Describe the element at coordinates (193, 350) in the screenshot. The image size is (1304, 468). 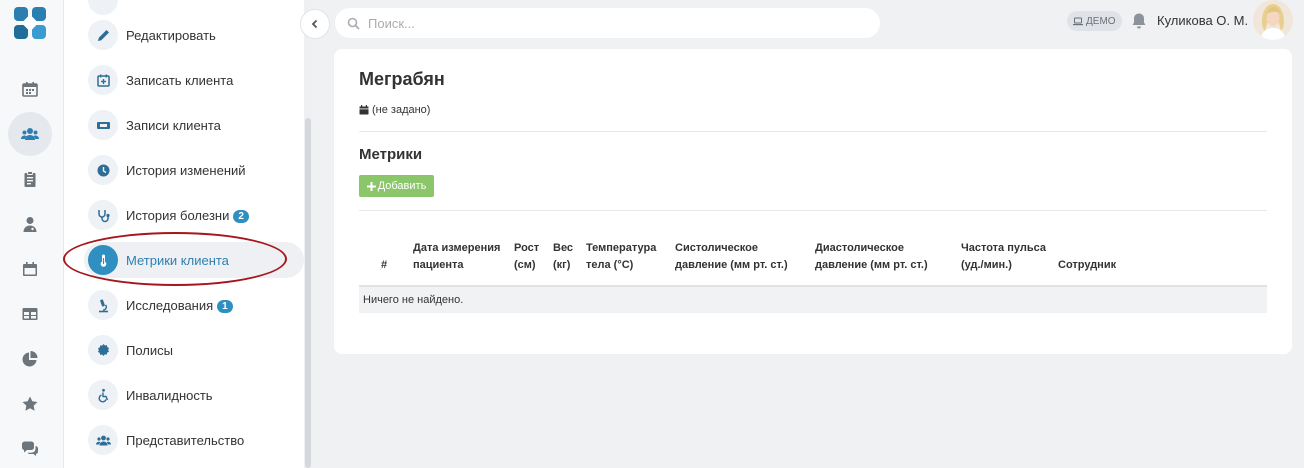
I see `subnav-item-policies: Полисы` at that location.